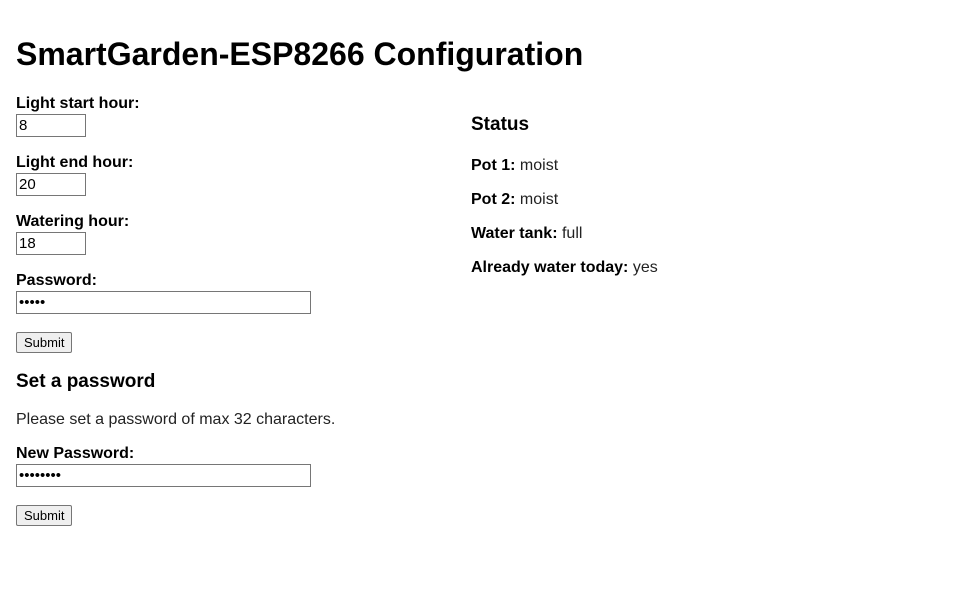  I want to click on new-password-input, so click(163, 475).